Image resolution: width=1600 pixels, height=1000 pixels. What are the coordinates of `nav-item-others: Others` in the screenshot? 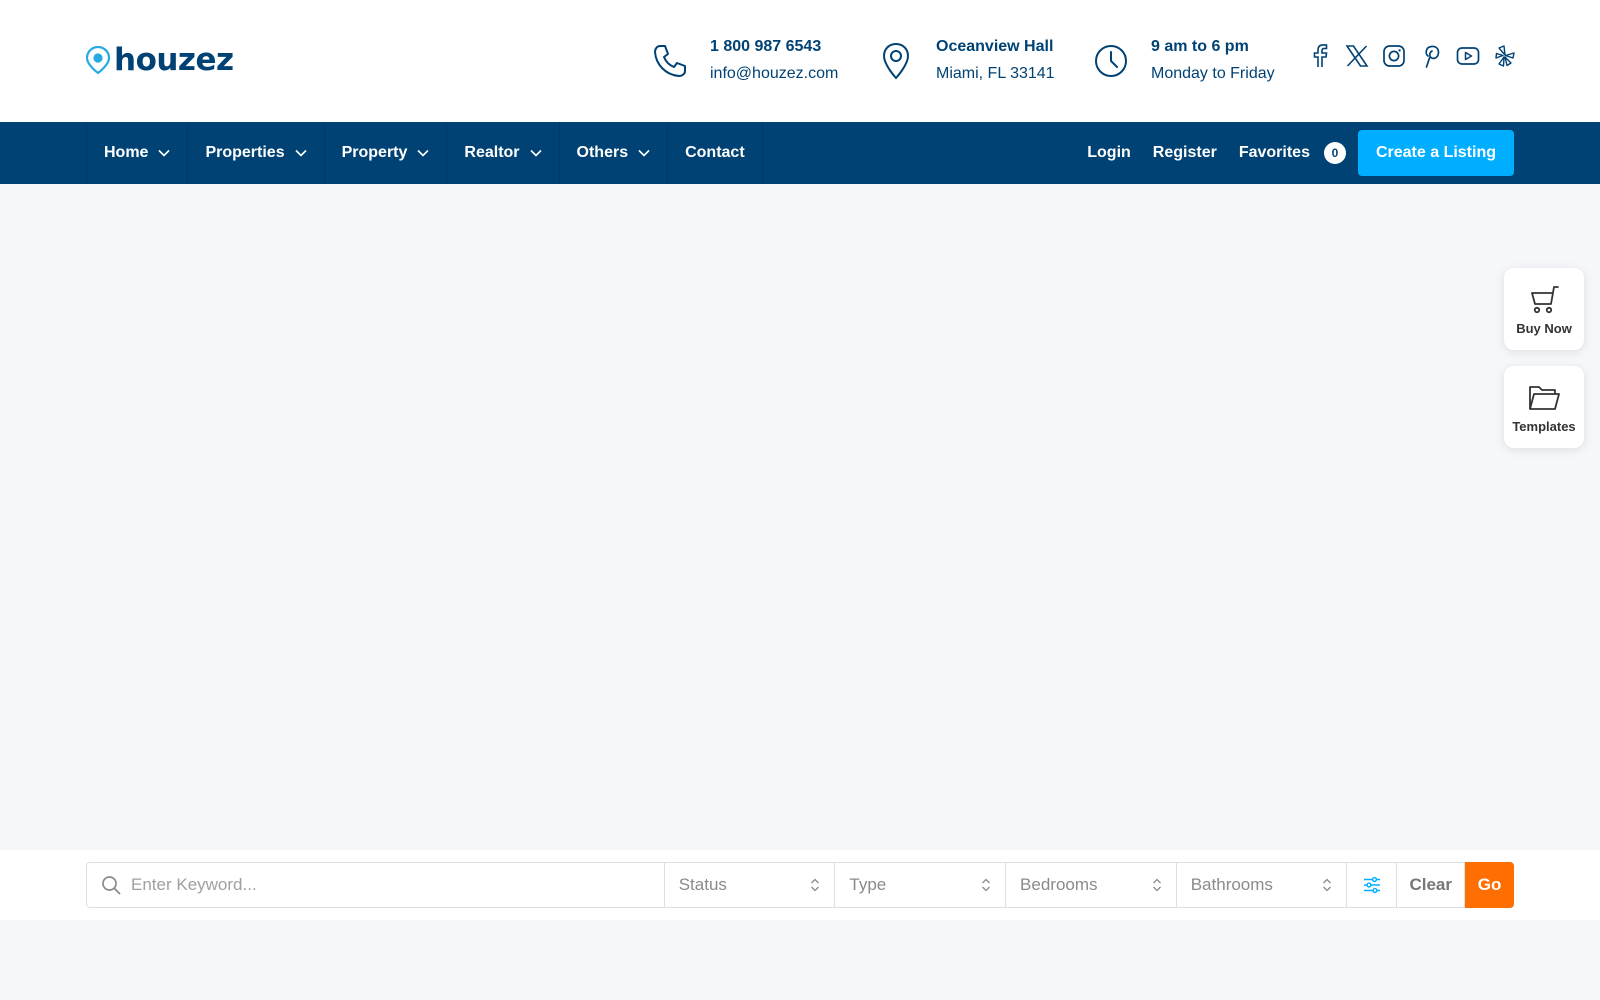 It's located at (613, 153).